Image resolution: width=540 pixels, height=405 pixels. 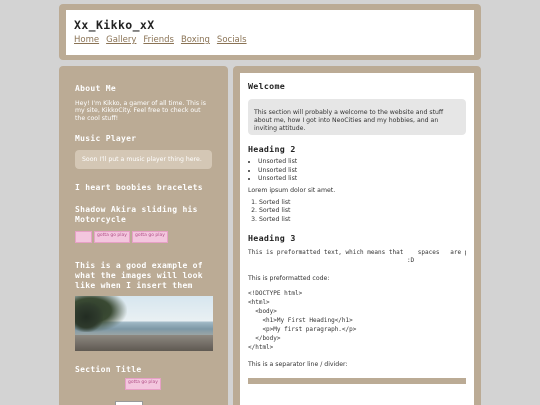 What do you see at coordinates (136, 215) in the screenshot?
I see `shadow-title: Shadow Akira sliding his Motorcycle` at bounding box center [136, 215].